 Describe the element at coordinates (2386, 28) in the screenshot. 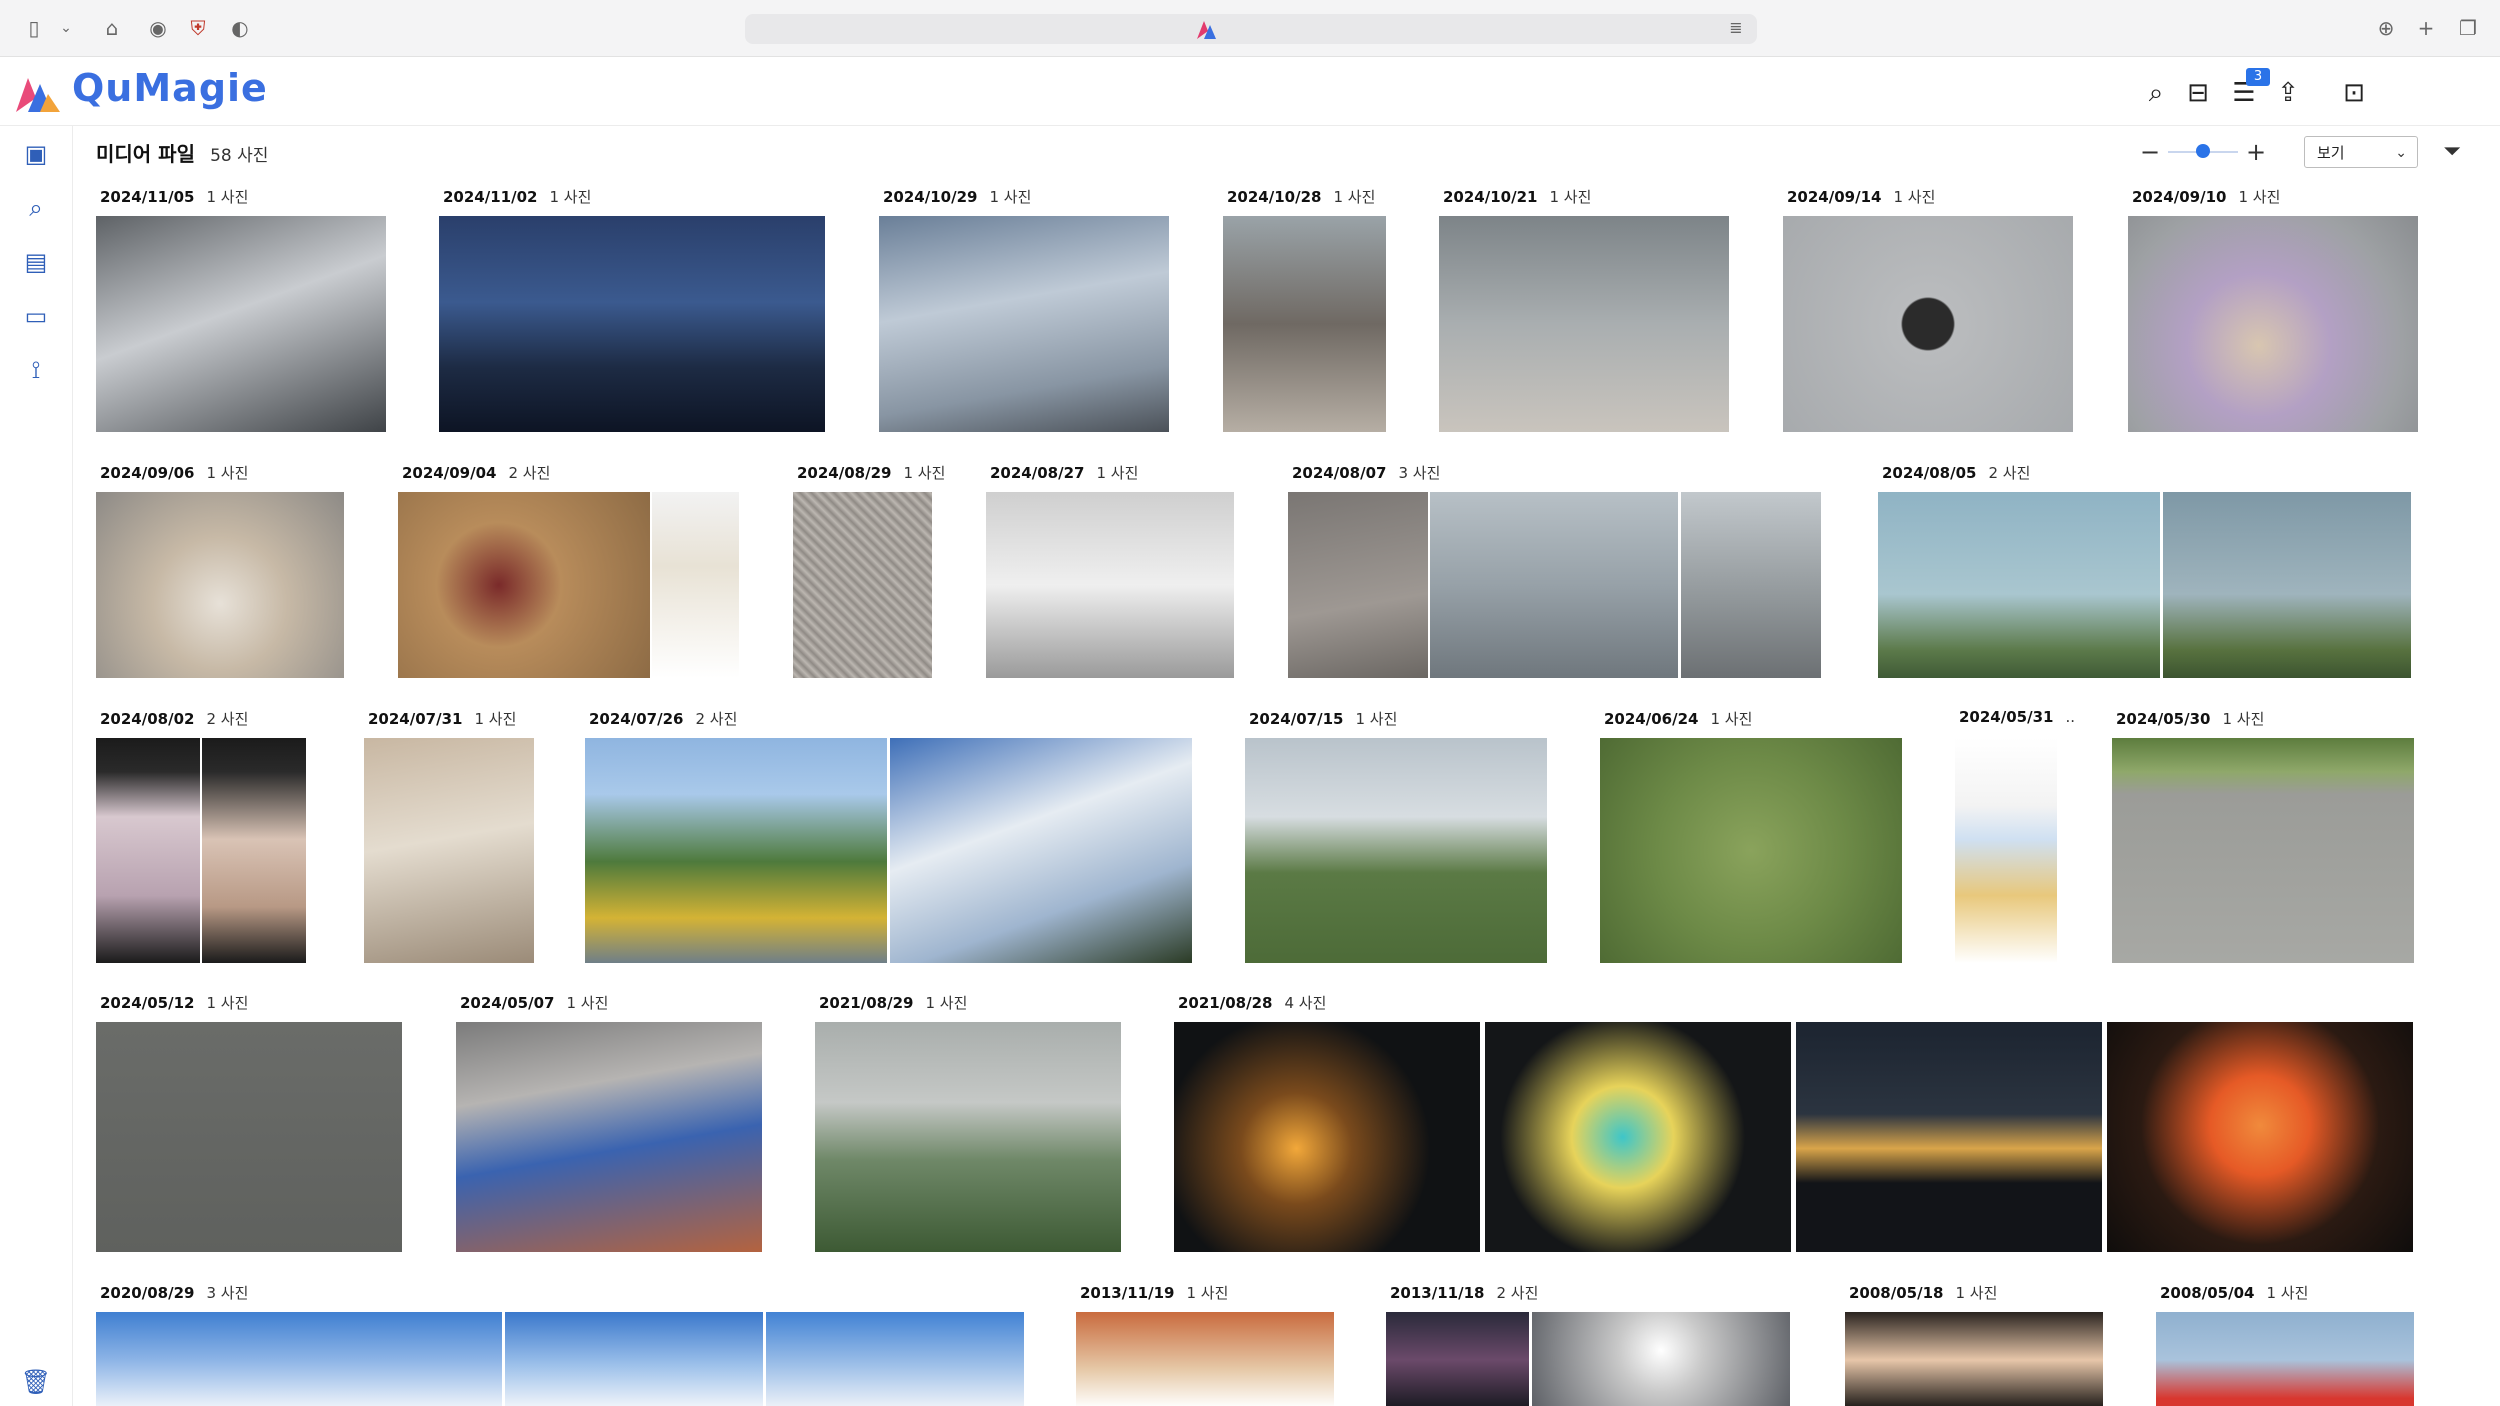

I see `download-icon: ⊕` at that location.